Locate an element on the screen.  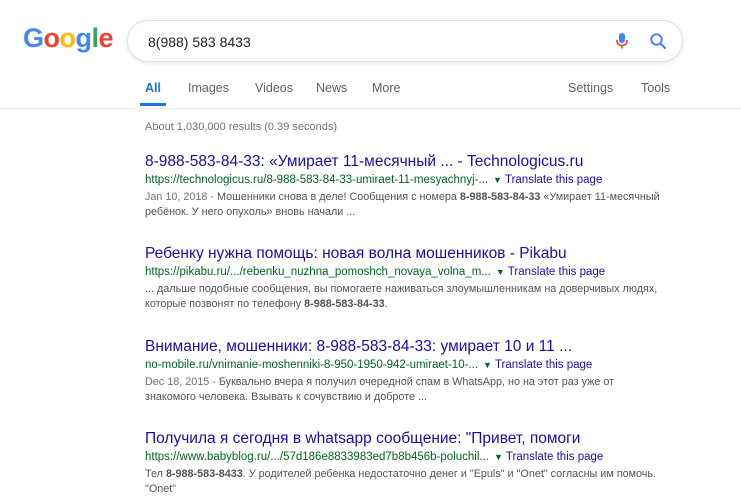
snippet-highlight: 8-988-583-8433 is located at coordinates (204, 474).